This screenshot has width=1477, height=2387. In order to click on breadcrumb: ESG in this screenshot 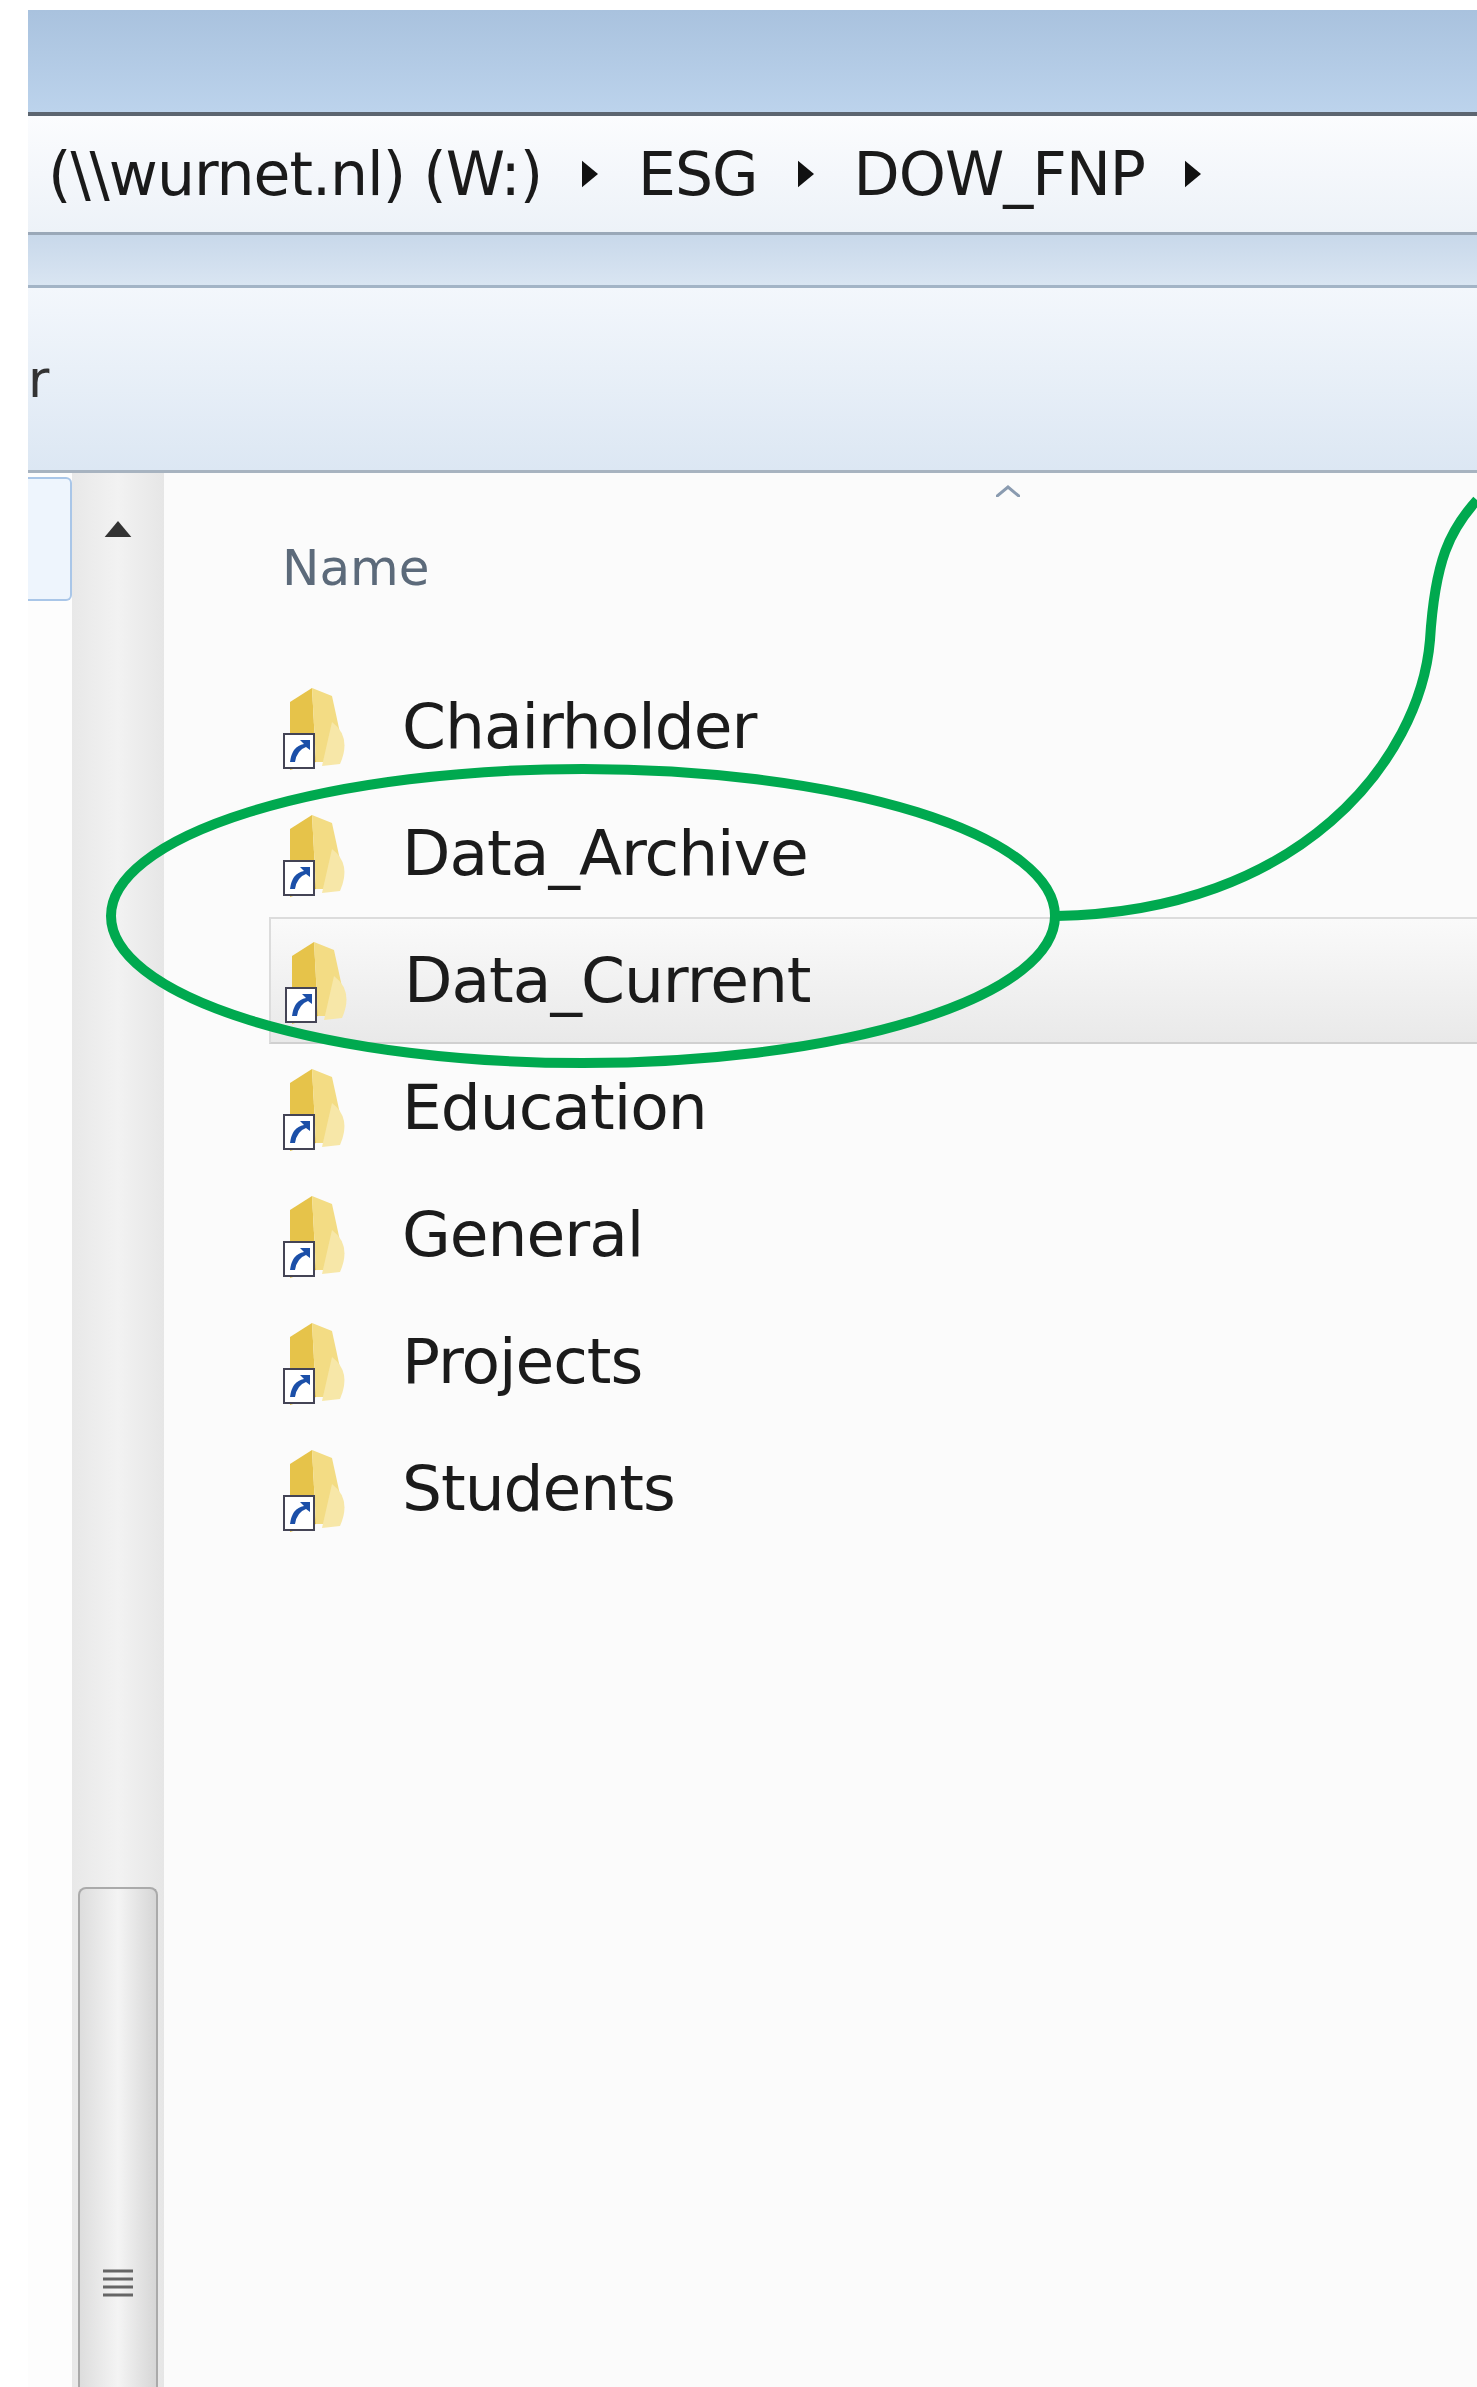, I will do `click(698, 174)`.